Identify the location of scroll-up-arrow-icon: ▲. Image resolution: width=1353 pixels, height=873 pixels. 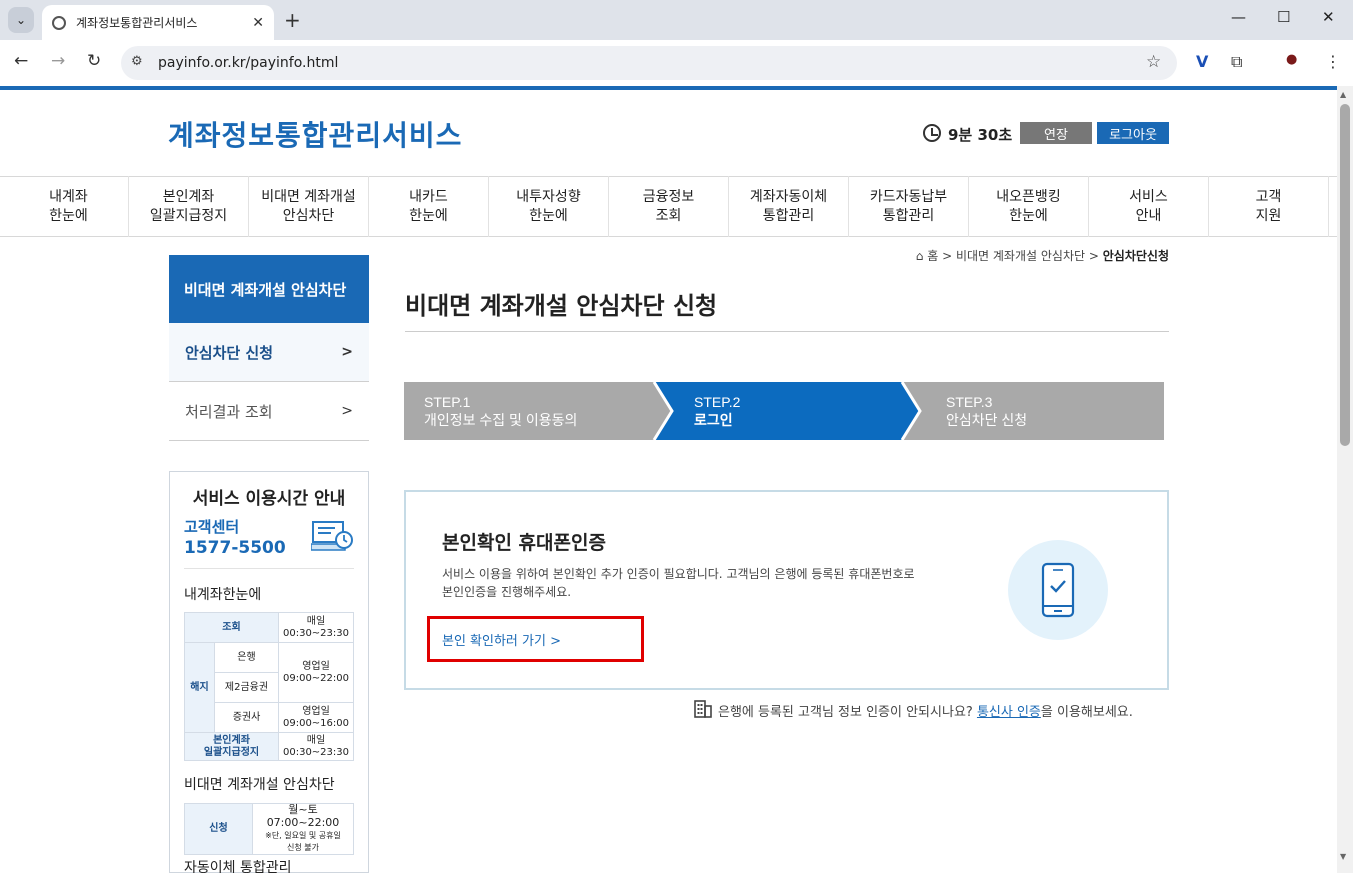
(1343, 94).